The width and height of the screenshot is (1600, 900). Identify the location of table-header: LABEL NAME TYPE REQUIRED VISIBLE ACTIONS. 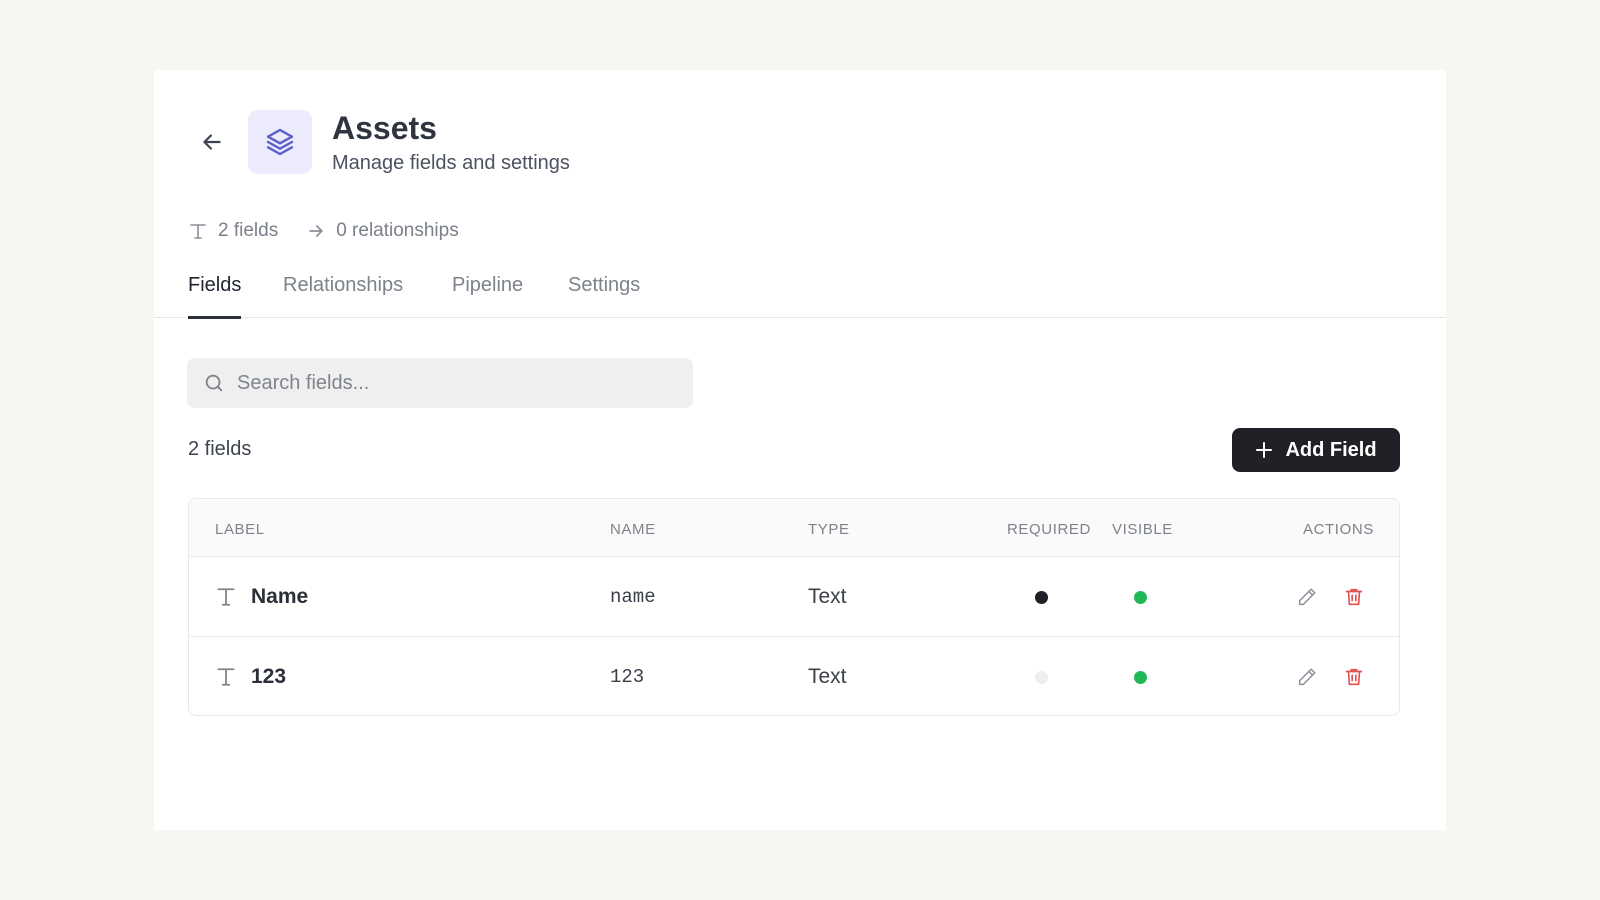
(794, 528).